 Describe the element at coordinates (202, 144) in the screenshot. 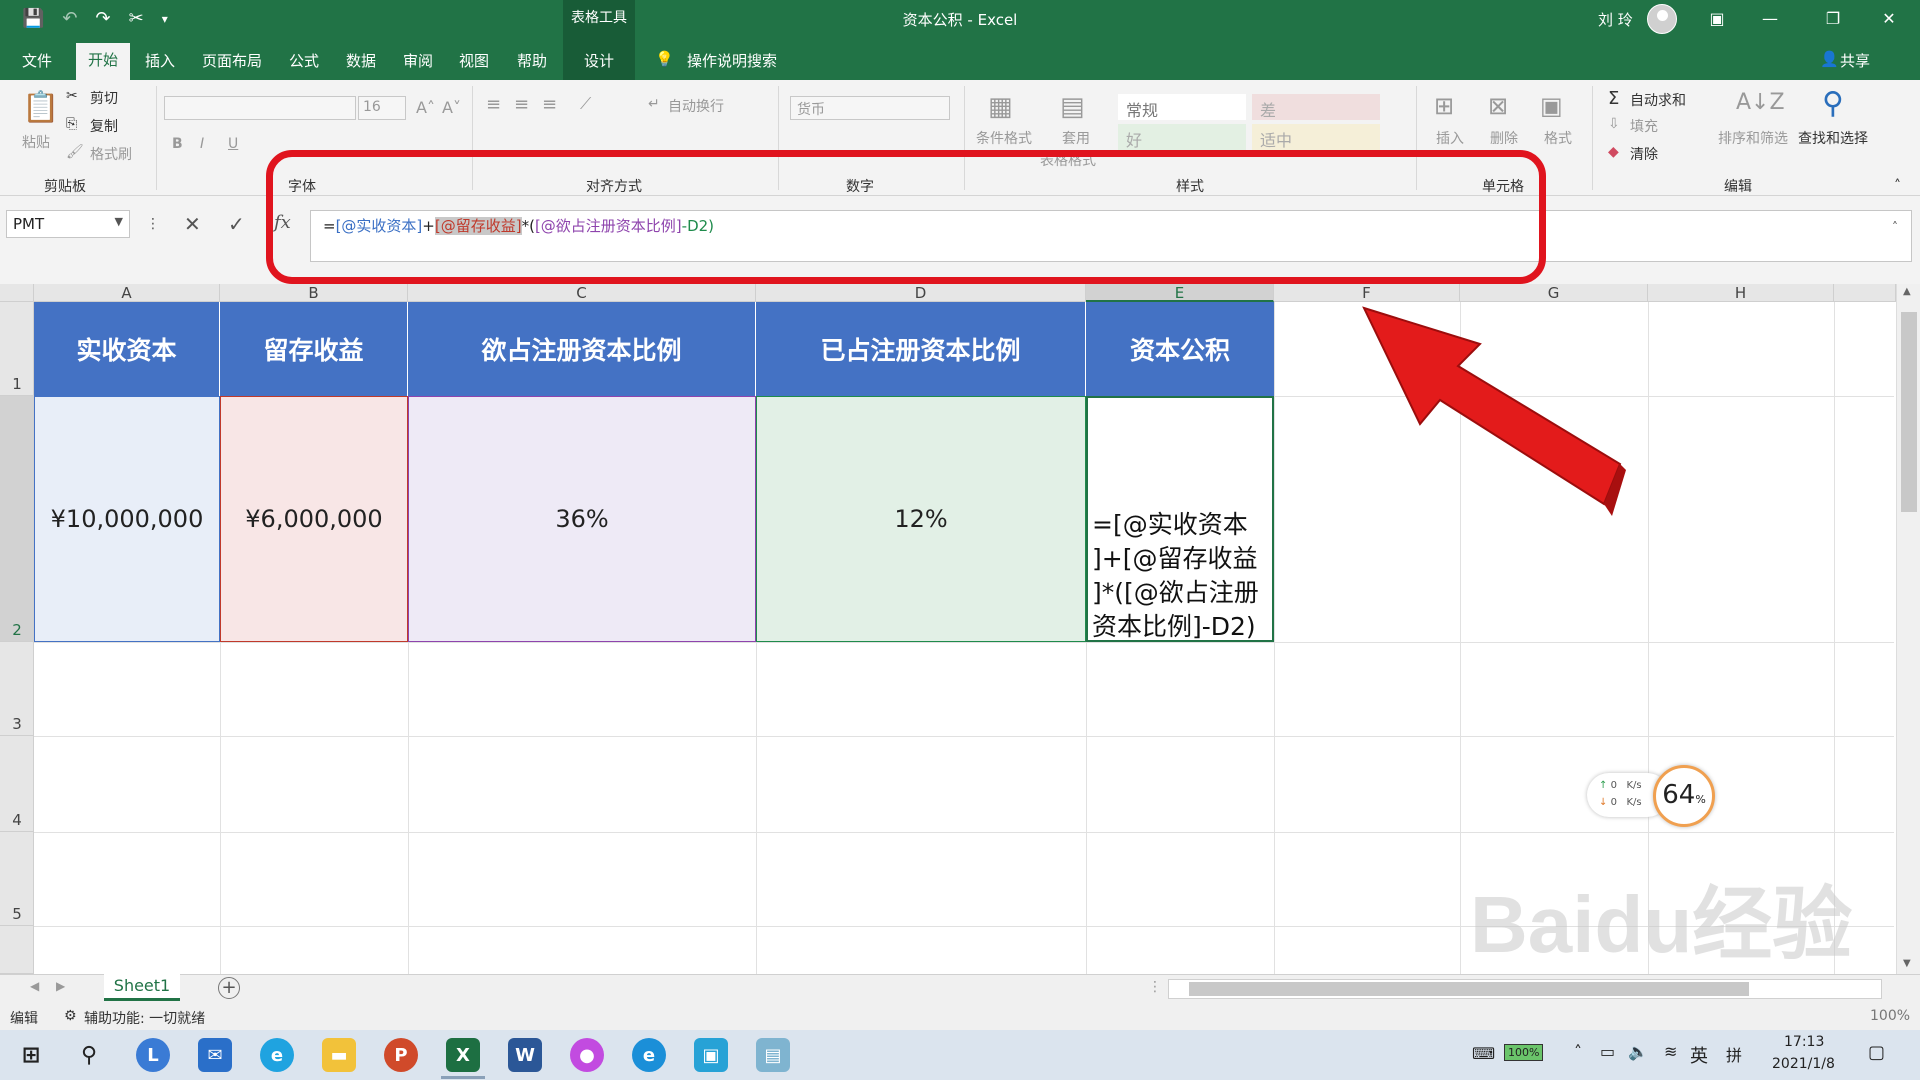

I see `italic-icon: I` at that location.